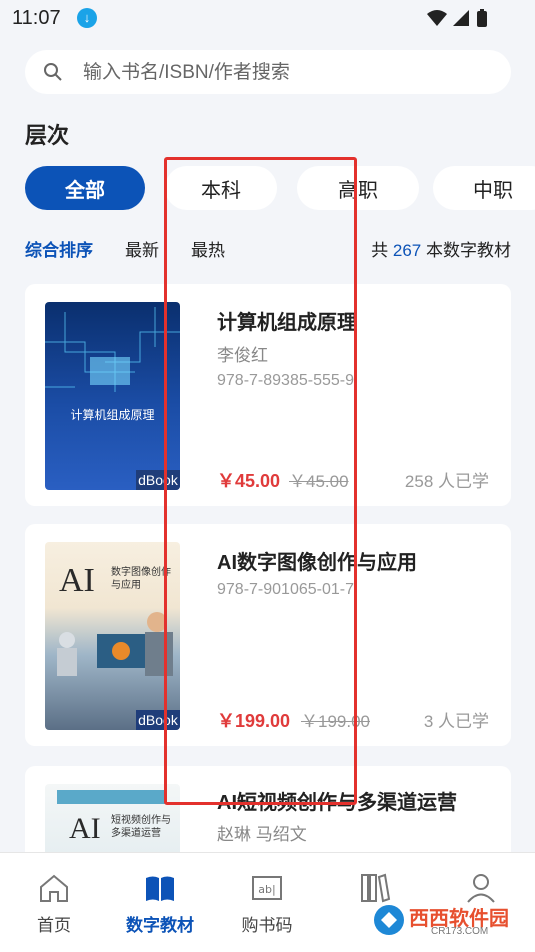 This screenshot has height=952, width=535. I want to click on code-icon: ab|, so click(267, 888).